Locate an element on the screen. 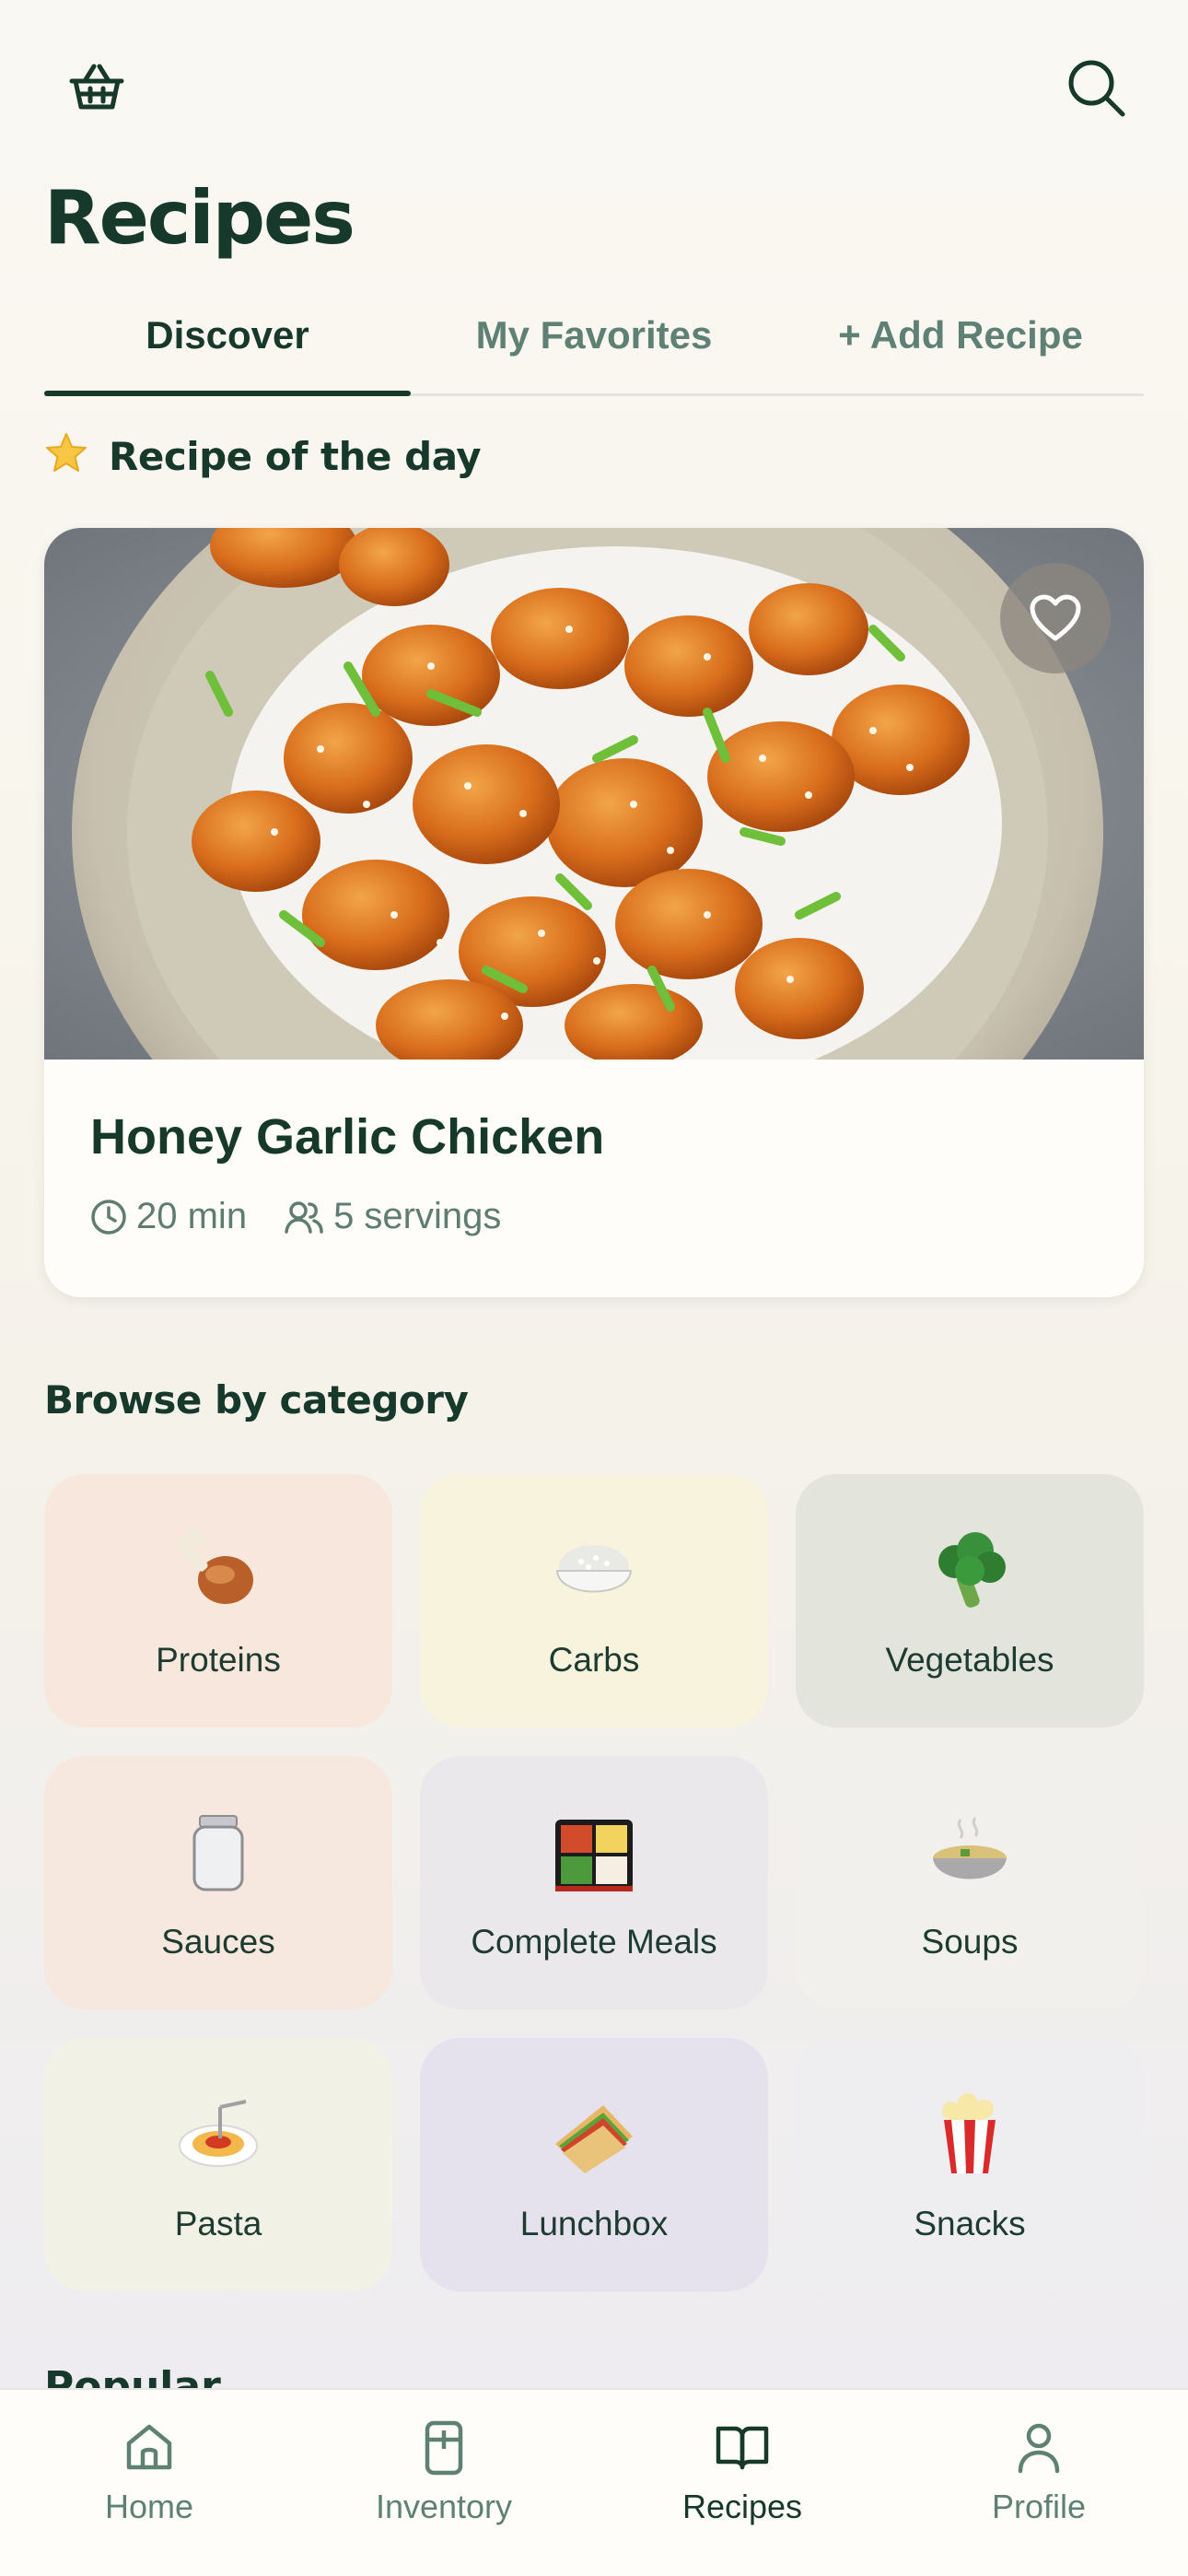 The height and width of the screenshot is (2576, 1188). bento-icon is located at coordinates (594, 1853).